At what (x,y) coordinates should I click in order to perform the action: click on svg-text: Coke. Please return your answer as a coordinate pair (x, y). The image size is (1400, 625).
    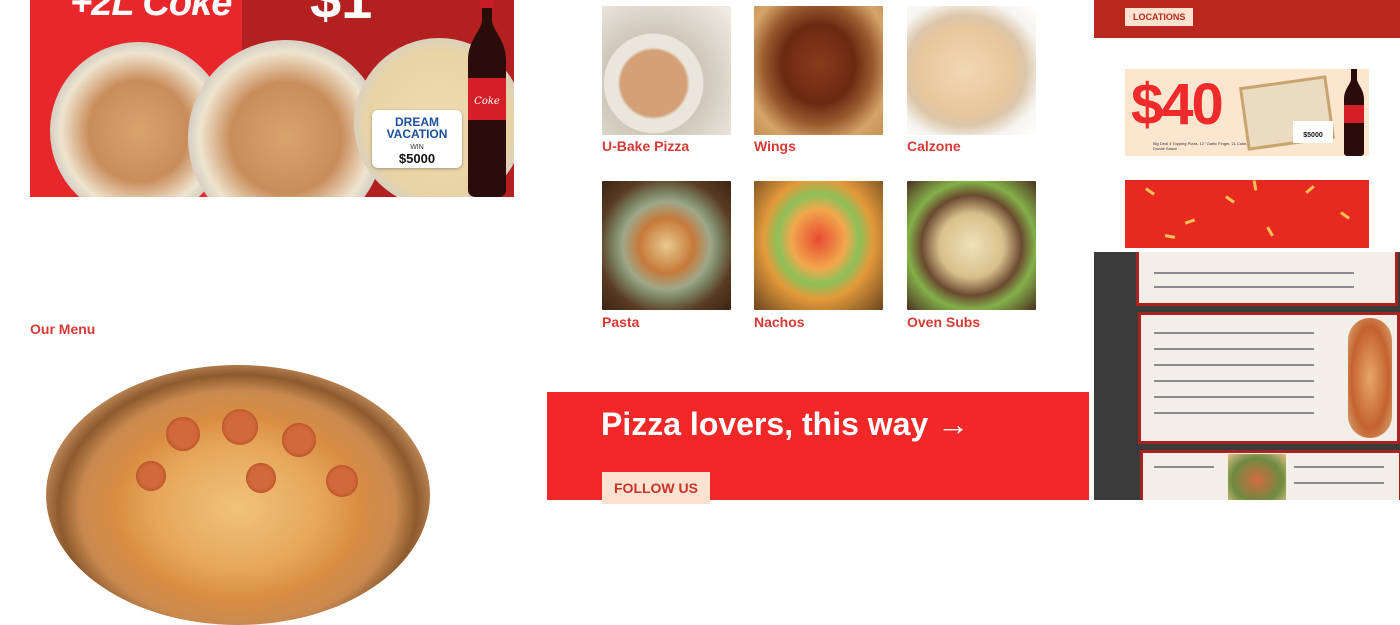
    Looking at the image, I should click on (487, 101).